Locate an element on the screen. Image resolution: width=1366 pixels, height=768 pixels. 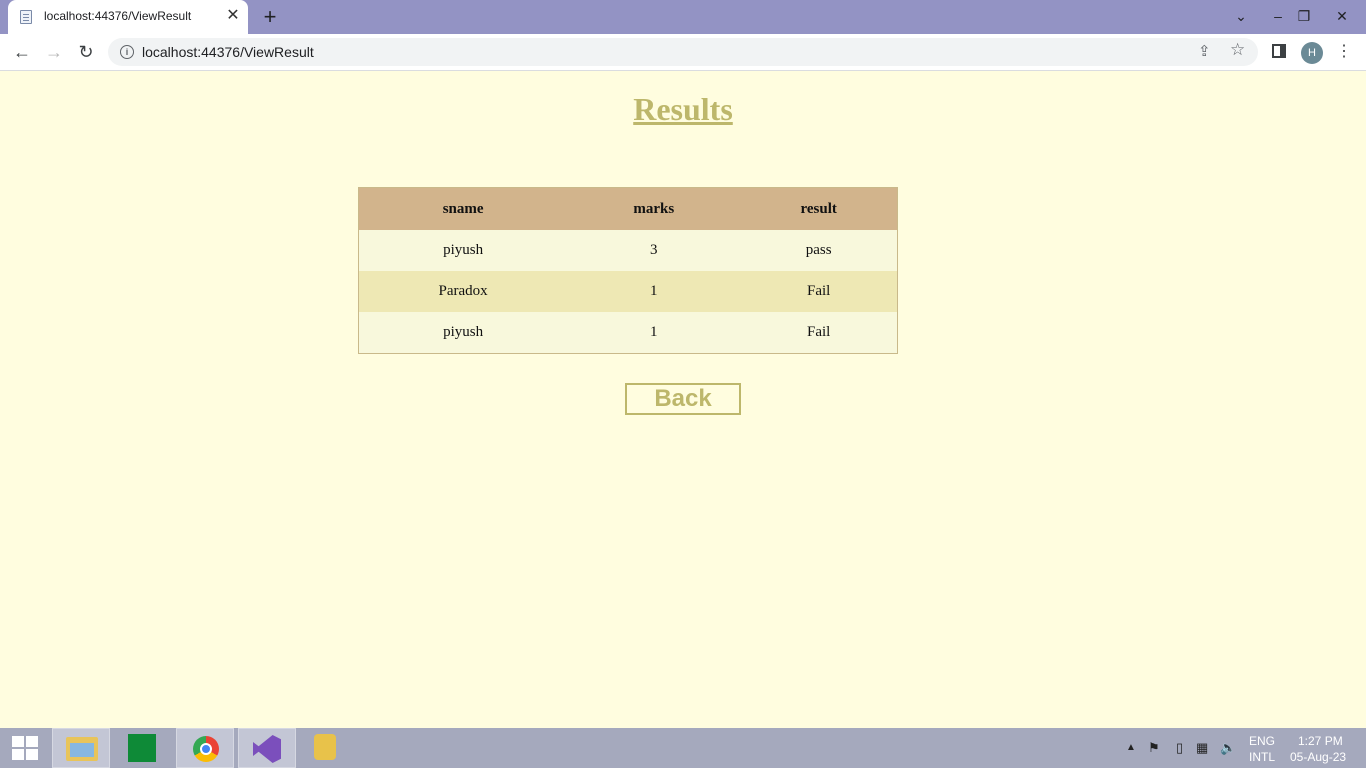
action-center-flag-icon: ⚑ is located at coordinates (1154, 748).